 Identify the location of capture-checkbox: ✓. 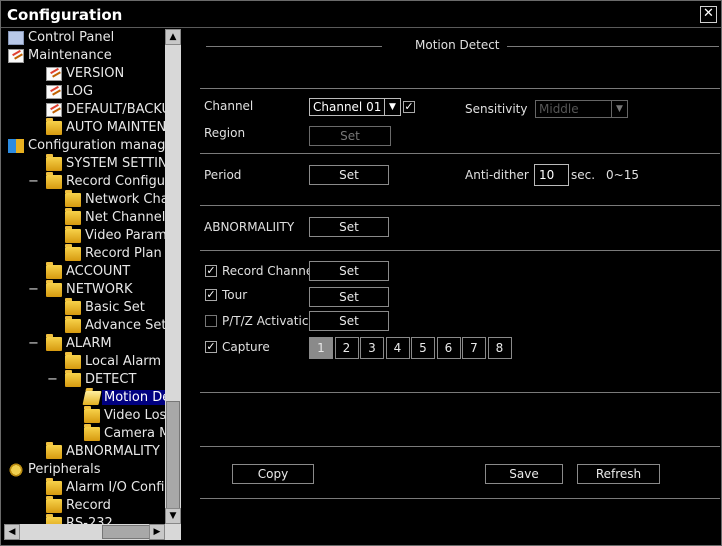
(211, 347).